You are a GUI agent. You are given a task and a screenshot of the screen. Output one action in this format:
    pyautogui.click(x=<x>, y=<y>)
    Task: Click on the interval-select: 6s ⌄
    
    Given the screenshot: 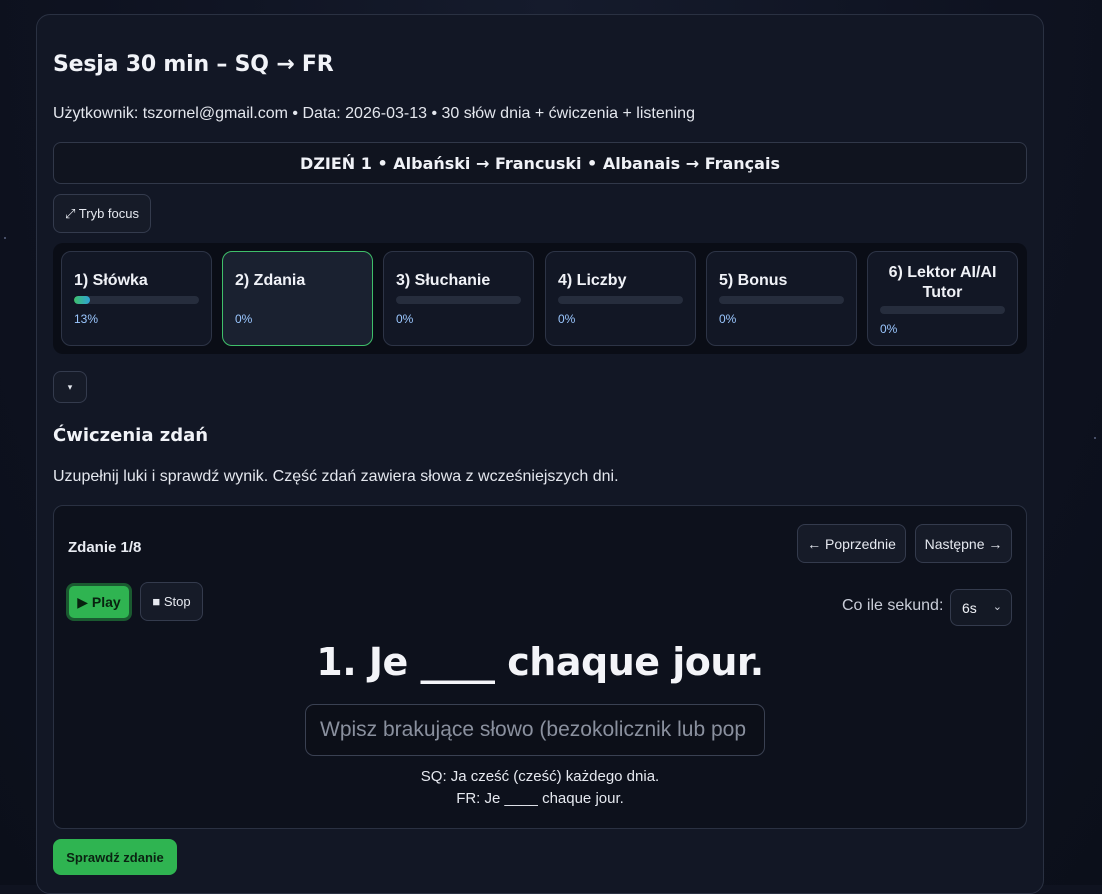 What is the action you would take?
    pyautogui.click(x=981, y=607)
    